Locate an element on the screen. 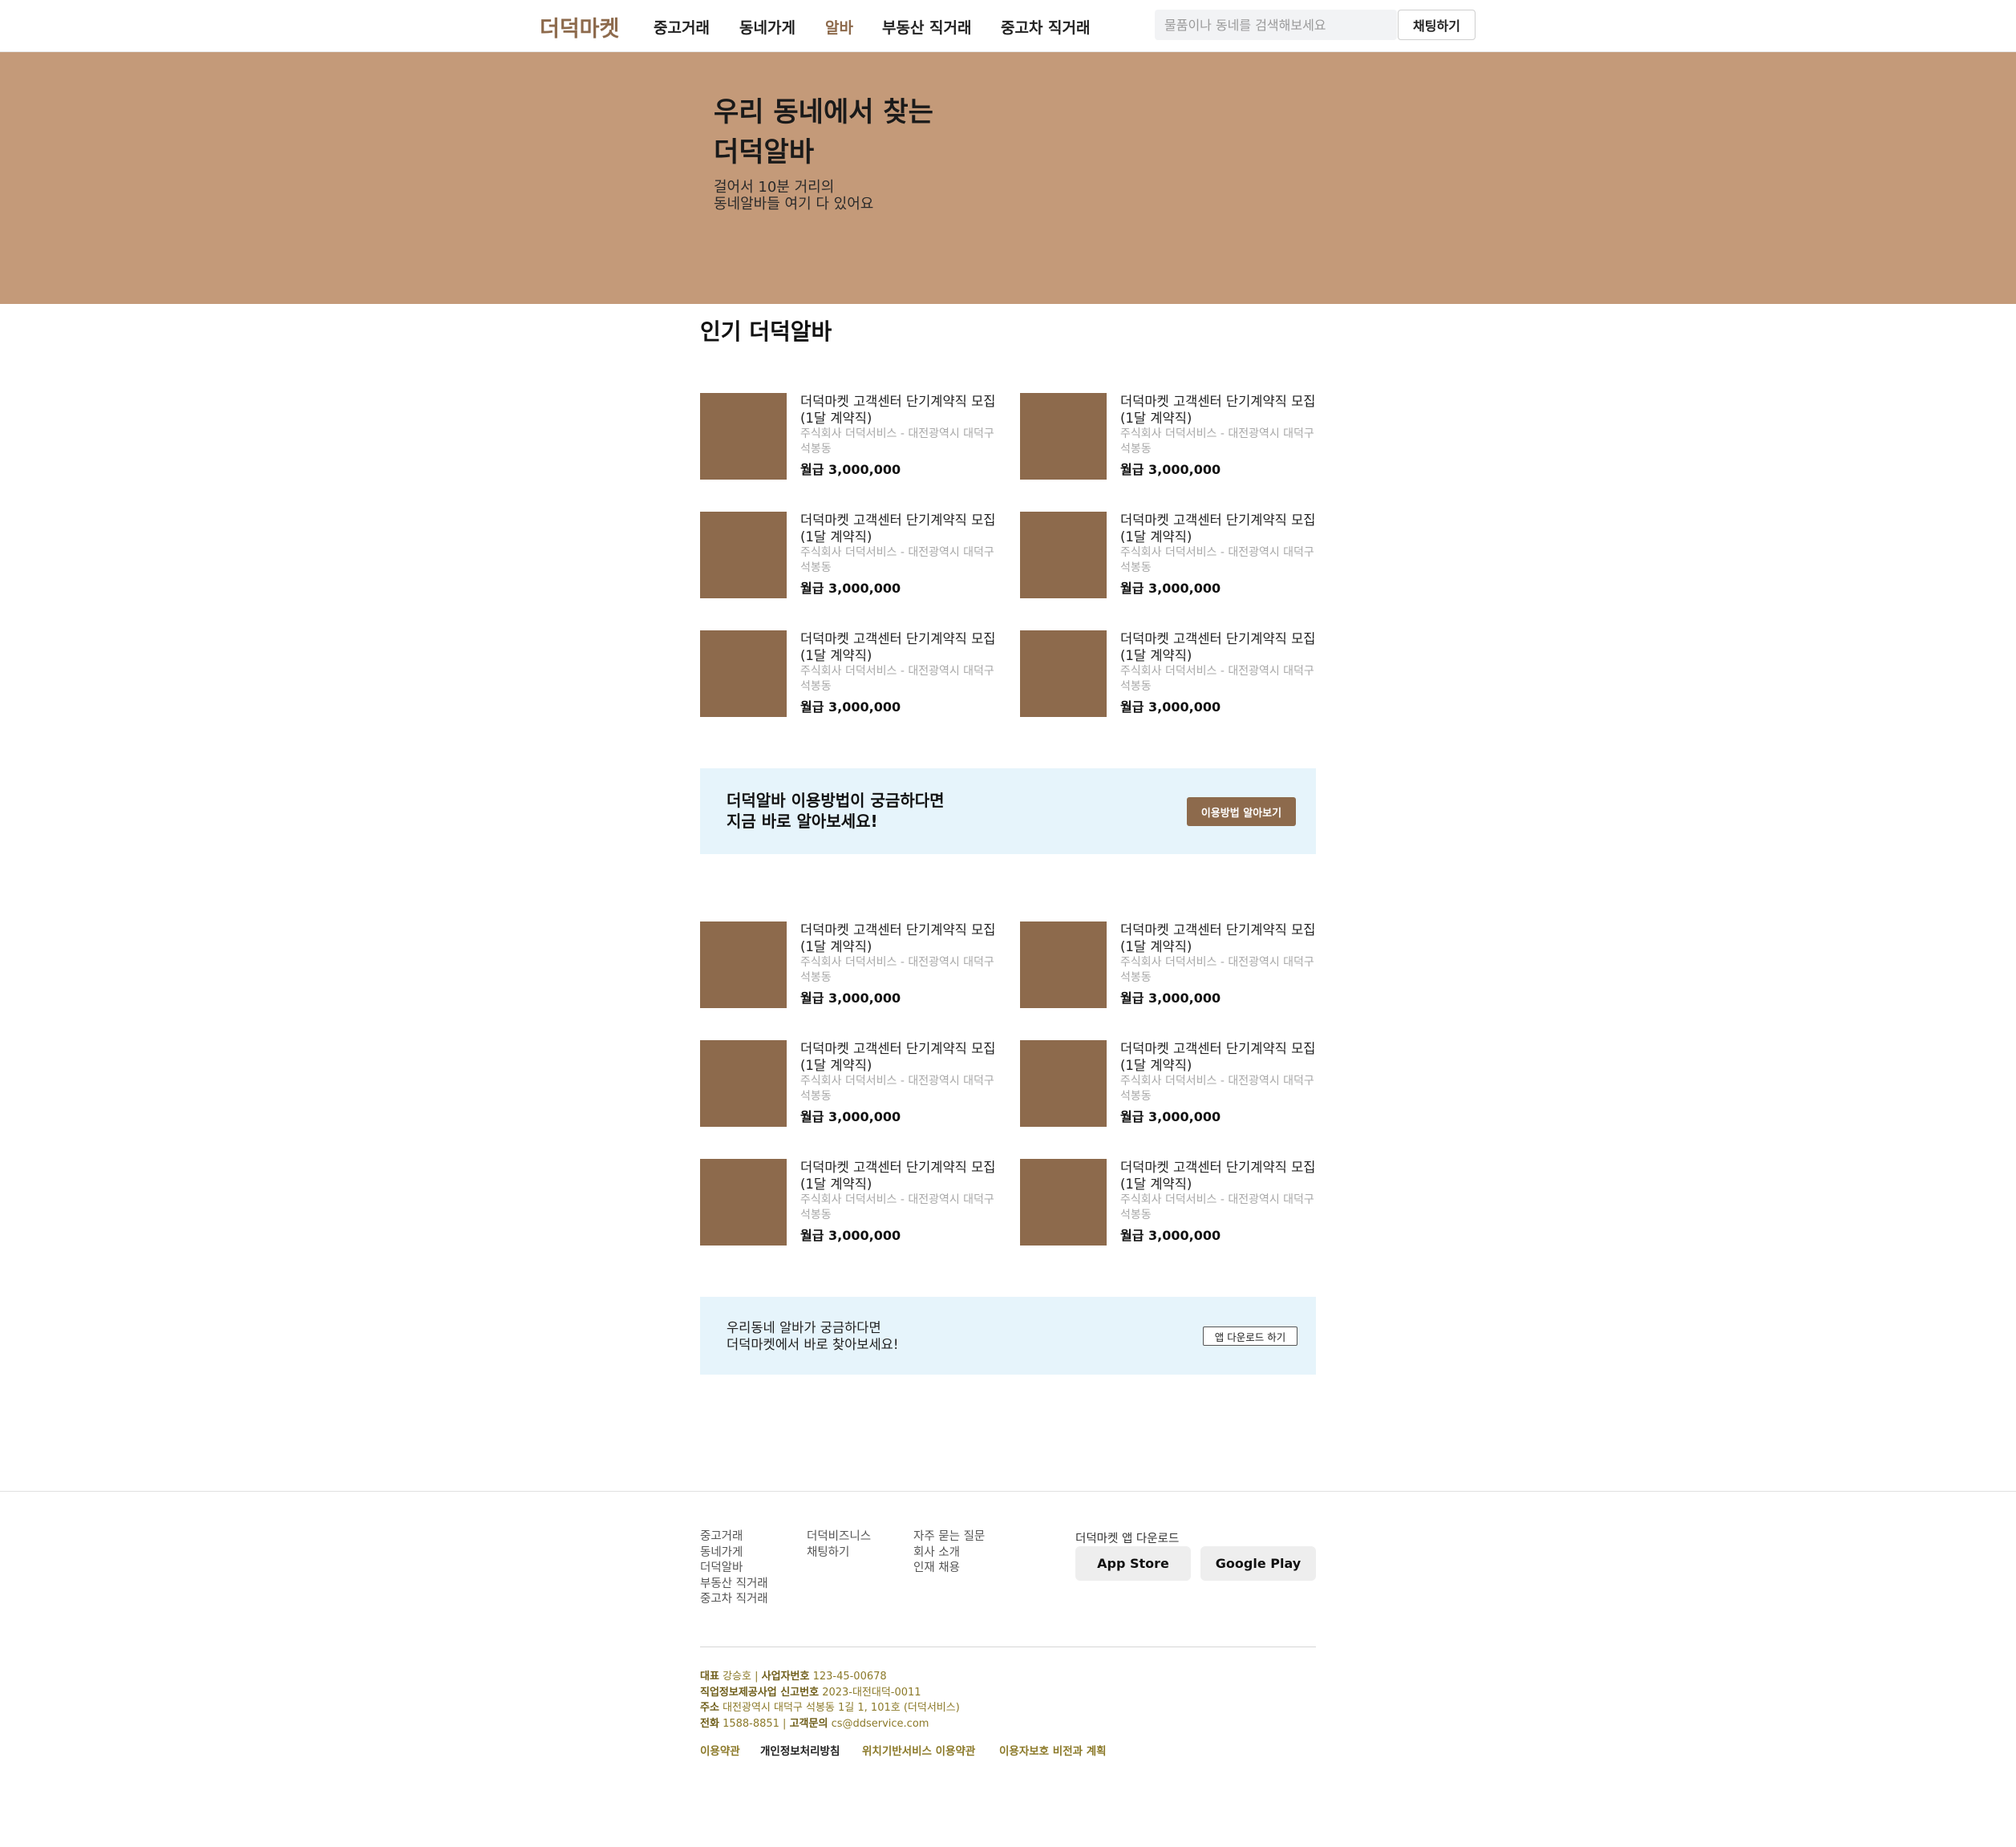 This screenshot has width=2016, height=1847. app-banner-line2: 더덕마켓에서 바로 찾아보세요! is located at coordinates (813, 1344).